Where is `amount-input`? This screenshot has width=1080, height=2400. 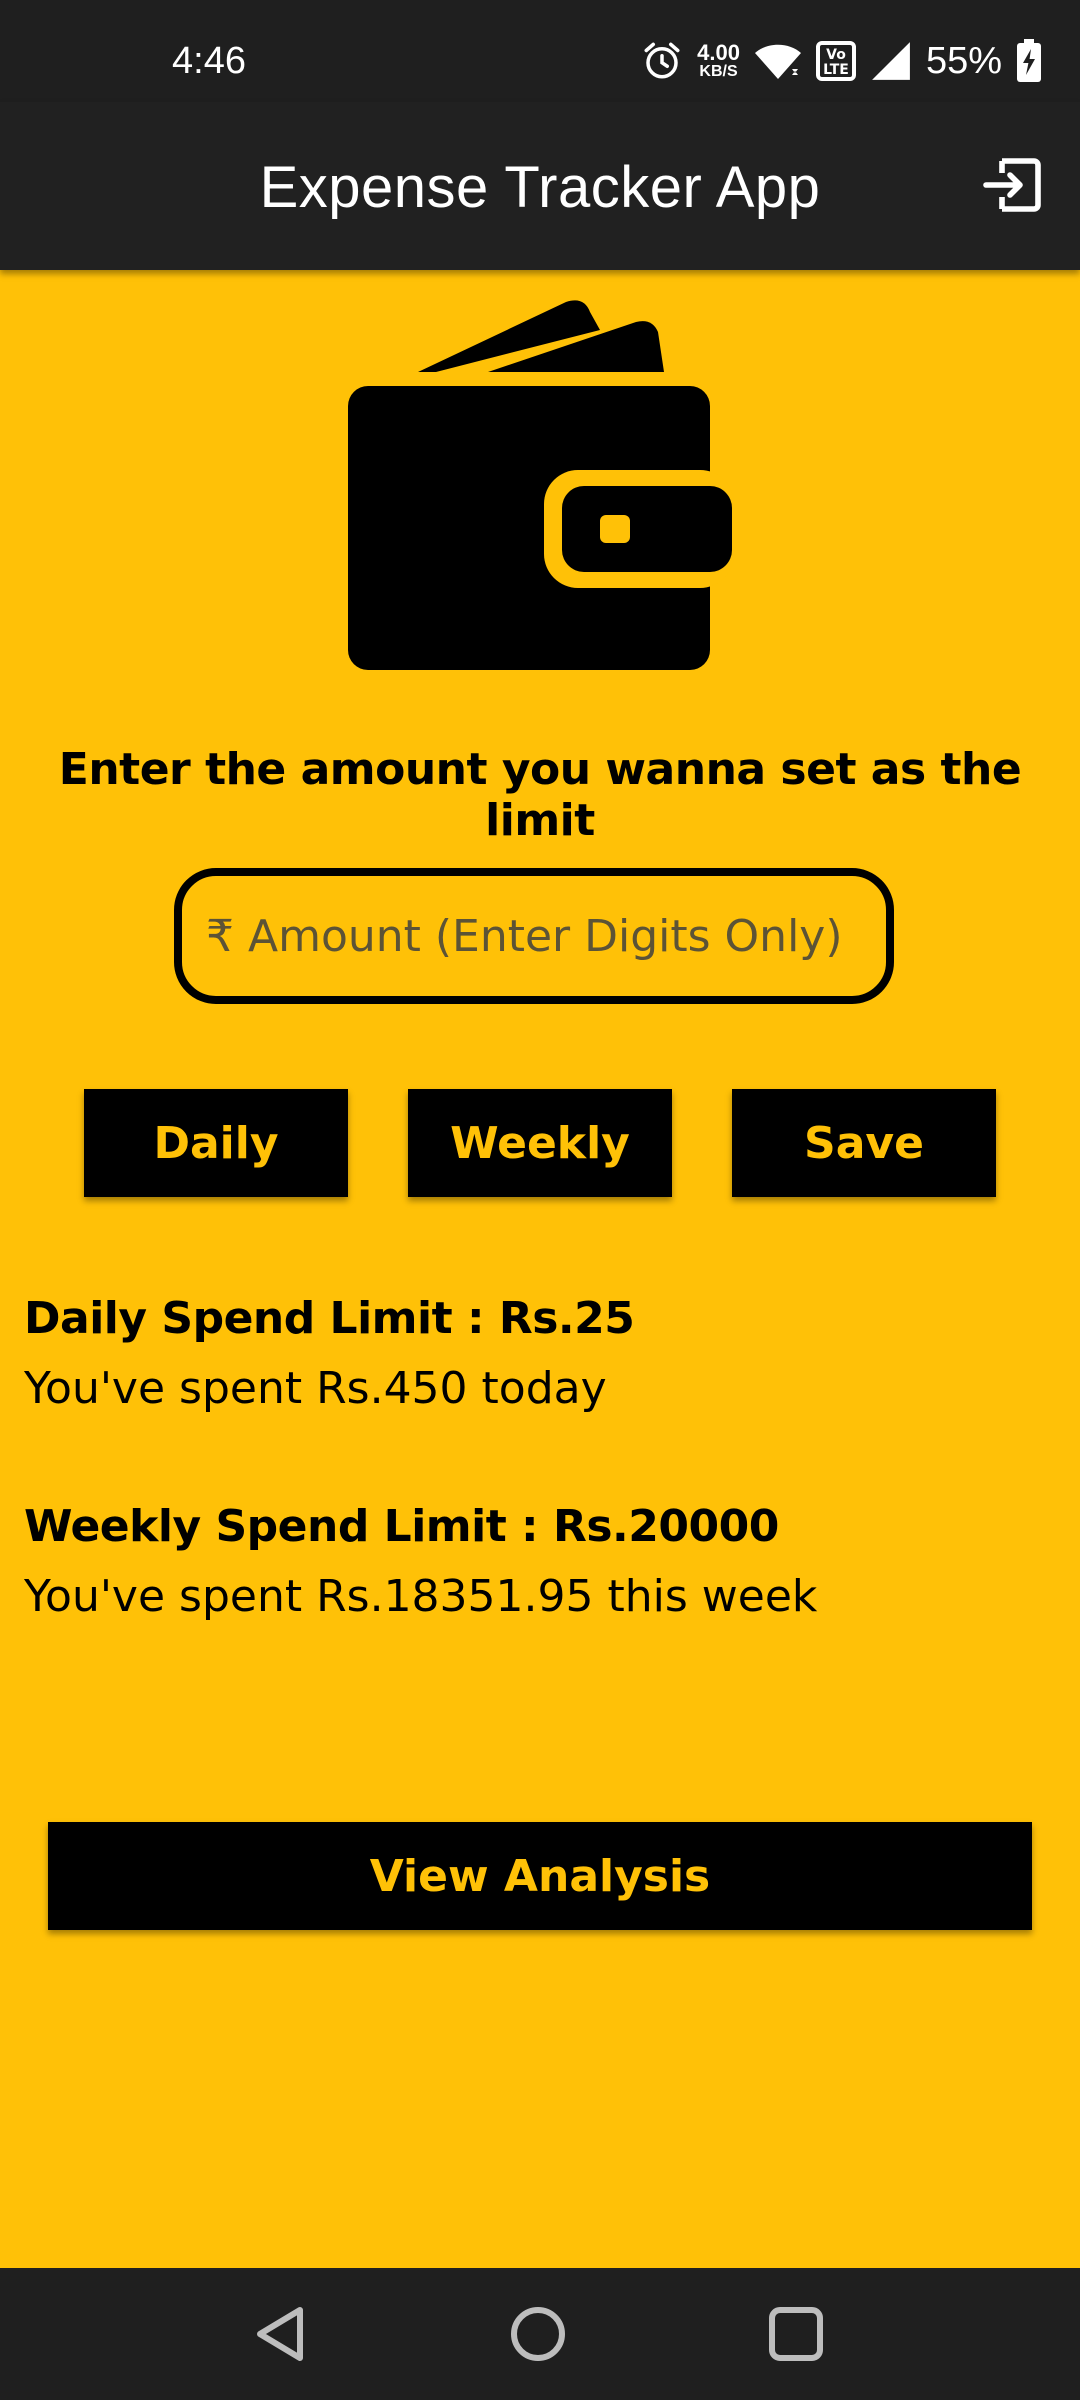 amount-input is located at coordinates (534, 936).